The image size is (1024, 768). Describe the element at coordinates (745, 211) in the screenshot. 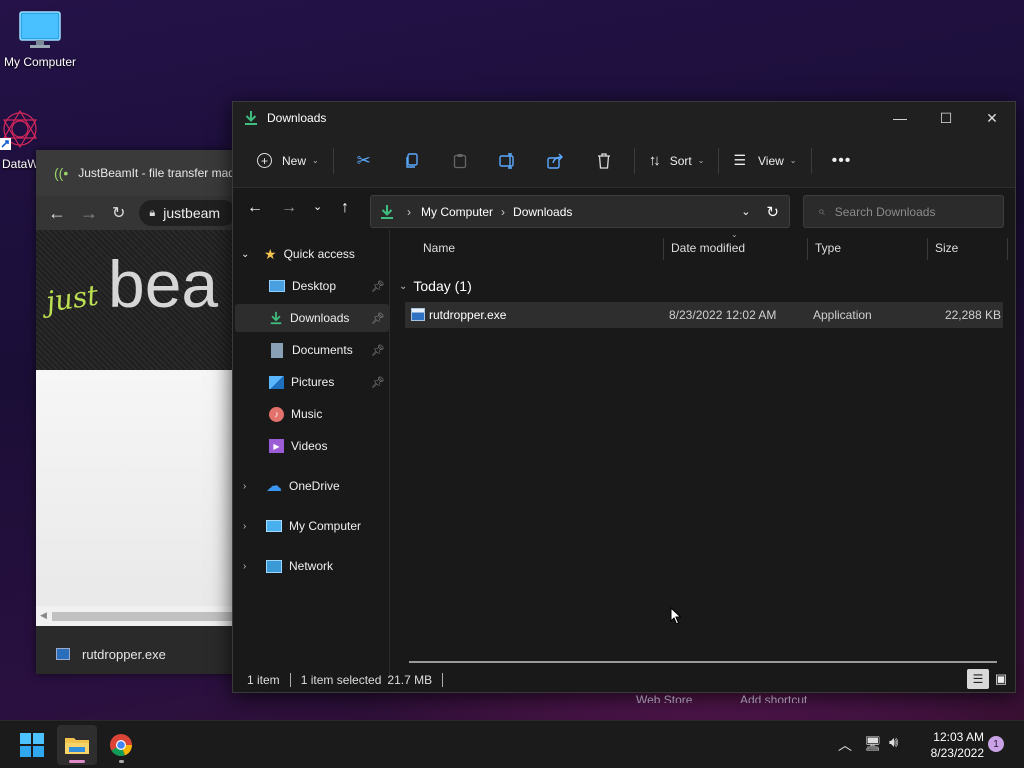

I see `address-dropdown-icon: ⌄` at that location.